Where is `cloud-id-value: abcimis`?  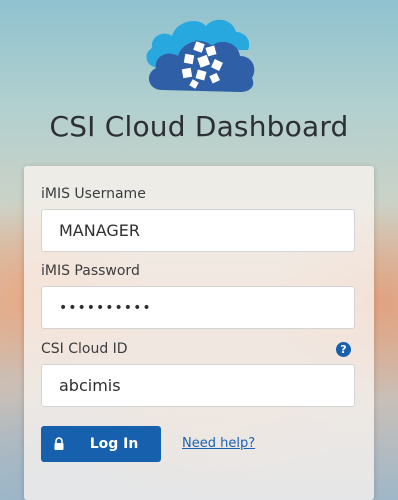
cloud-id-value: abcimis is located at coordinates (90, 385).